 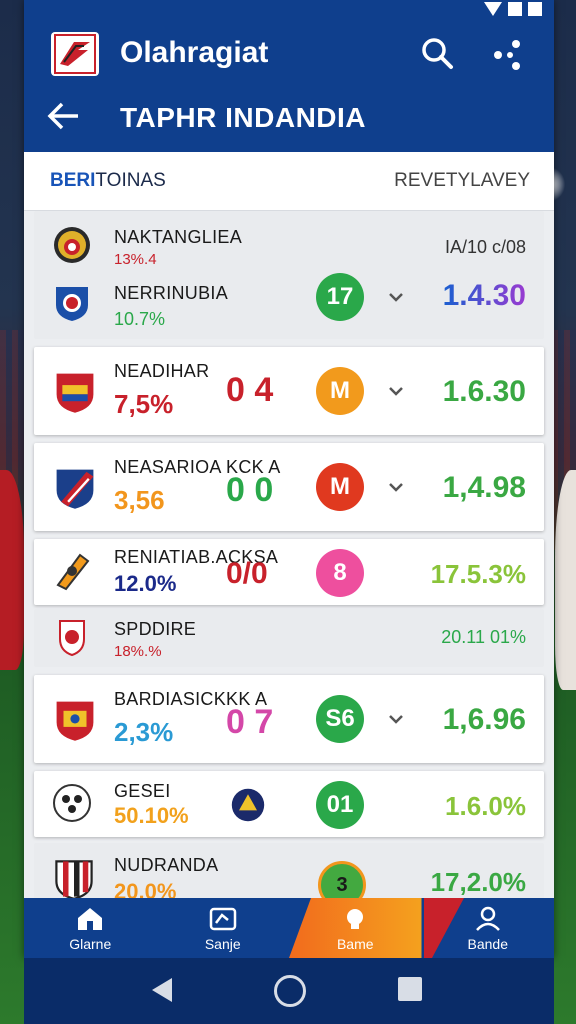 I want to click on match-score: 0 0, so click(x=250, y=490).